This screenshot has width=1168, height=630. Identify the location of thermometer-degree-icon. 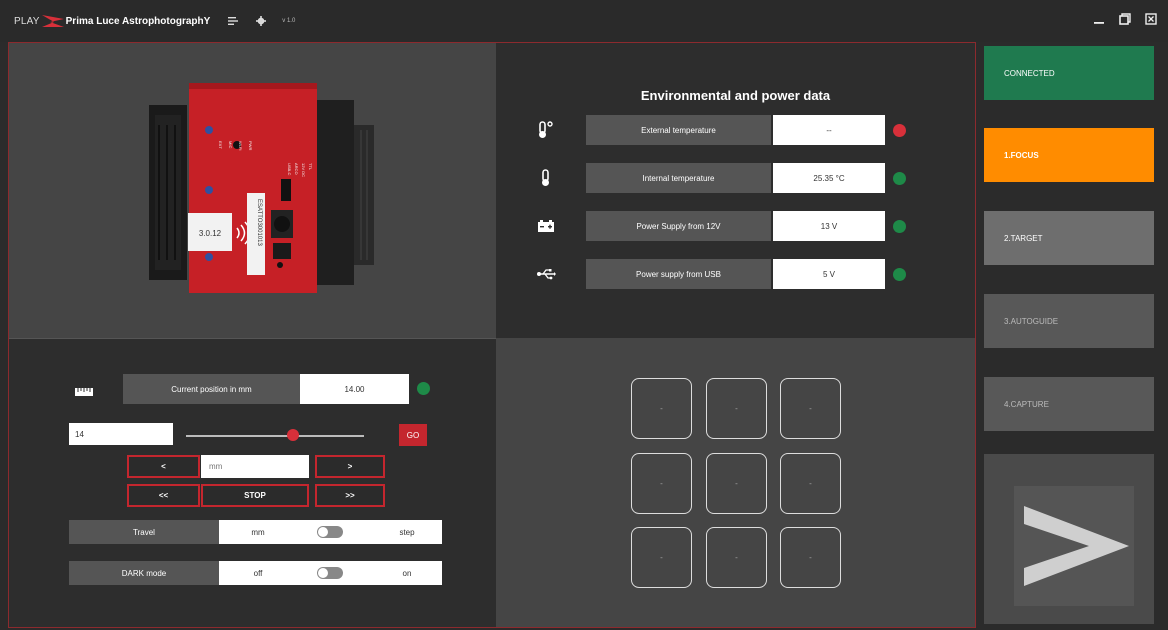
(546, 130).